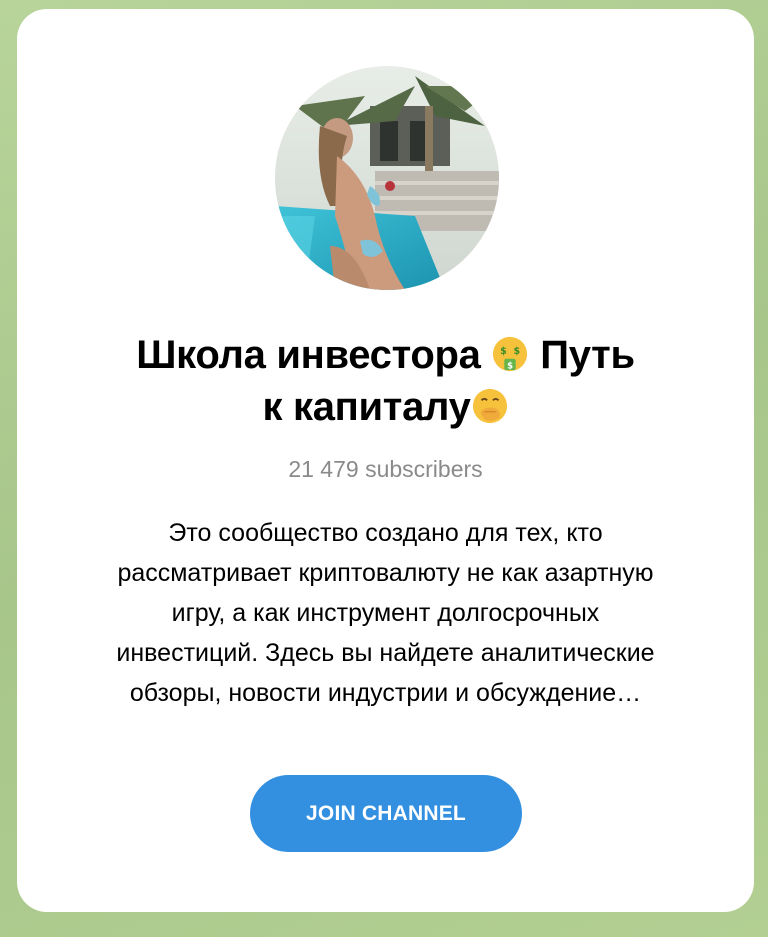 The image size is (768, 937). I want to click on channel-avatar, so click(387, 178).